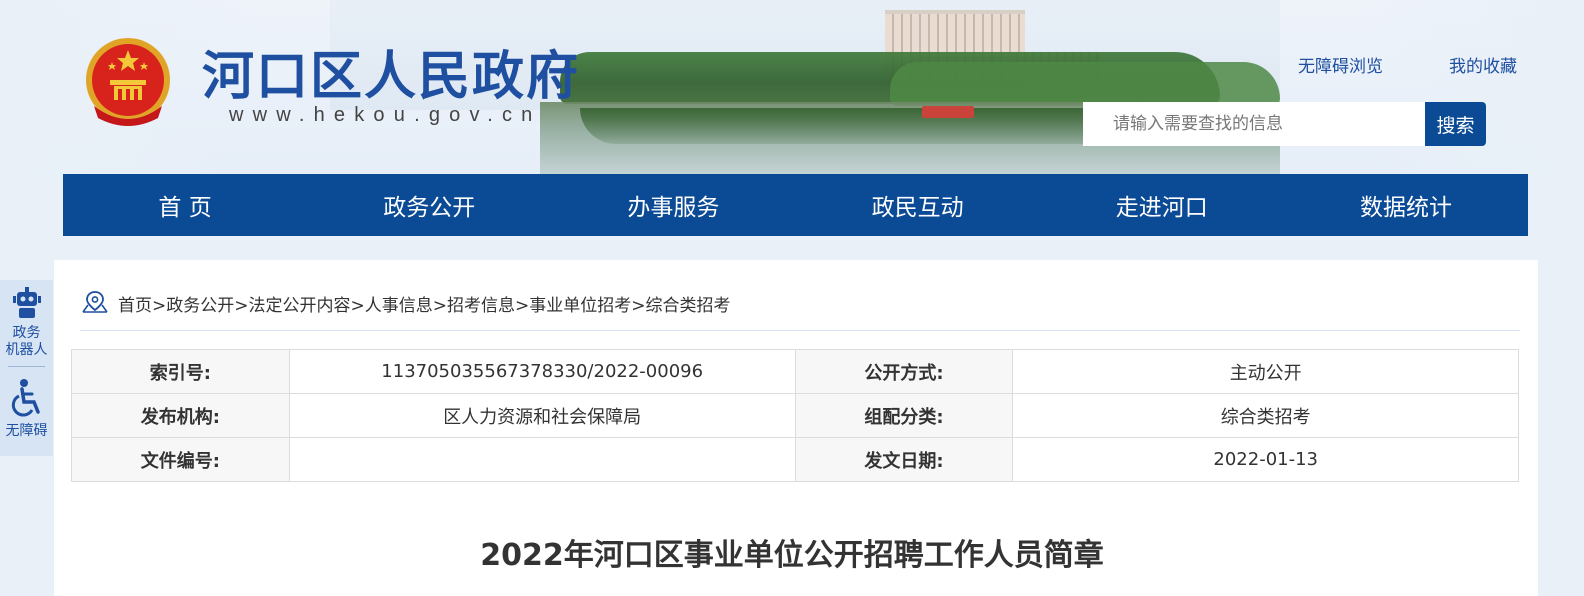  Describe the element at coordinates (673, 205) in the screenshot. I see `nav-services: 办事服务` at that location.